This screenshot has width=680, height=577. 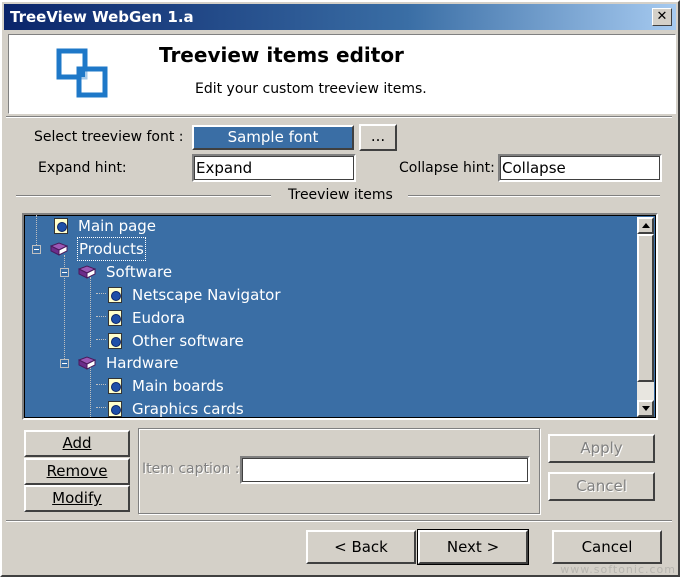 What do you see at coordinates (618, 569) in the screenshot?
I see `watermark-text: www.softonic.com` at bounding box center [618, 569].